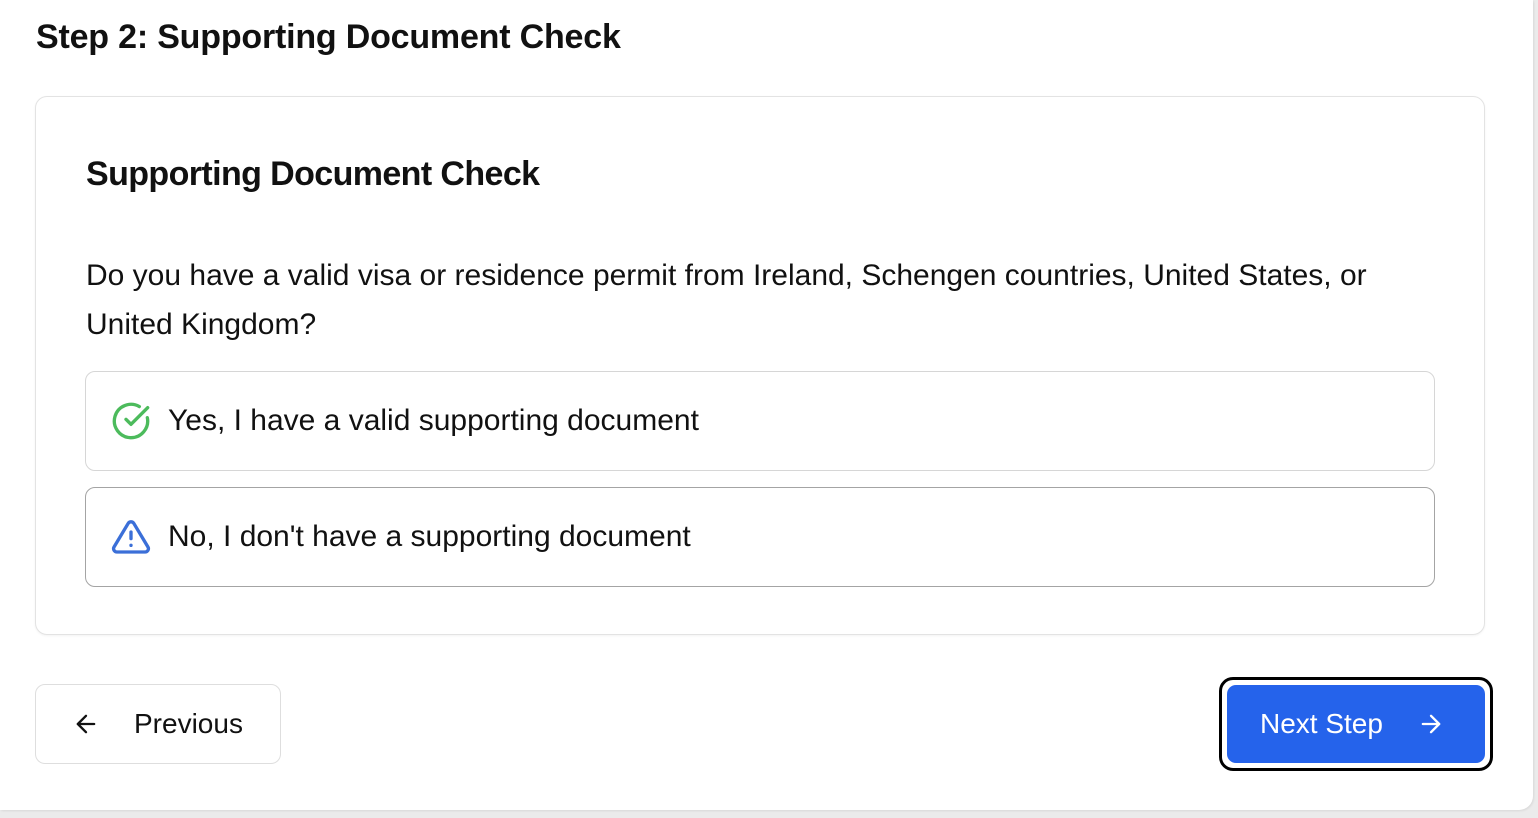  Describe the element at coordinates (1431, 724) in the screenshot. I see `arrow-right-icon` at that location.